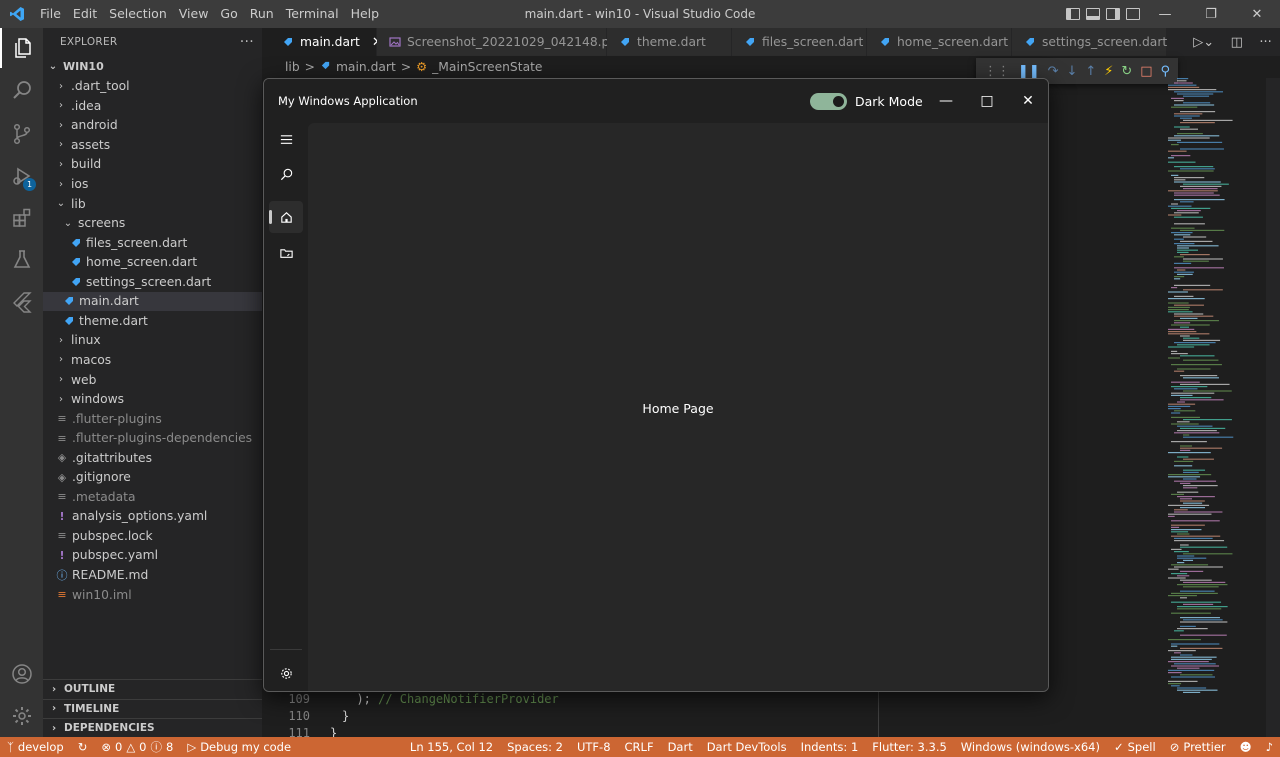 The width and height of the screenshot is (1280, 757). I want to click on breadcrumb-main-dart: main.dart, so click(366, 67).